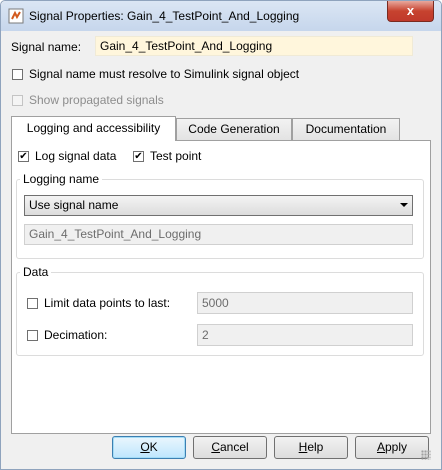 The height and width of the screenshot is (470, 442). What do you see at coordinates (36, 272) in the screenshot?
I see `data-group-title: Data` at bounding box center [36, 272].